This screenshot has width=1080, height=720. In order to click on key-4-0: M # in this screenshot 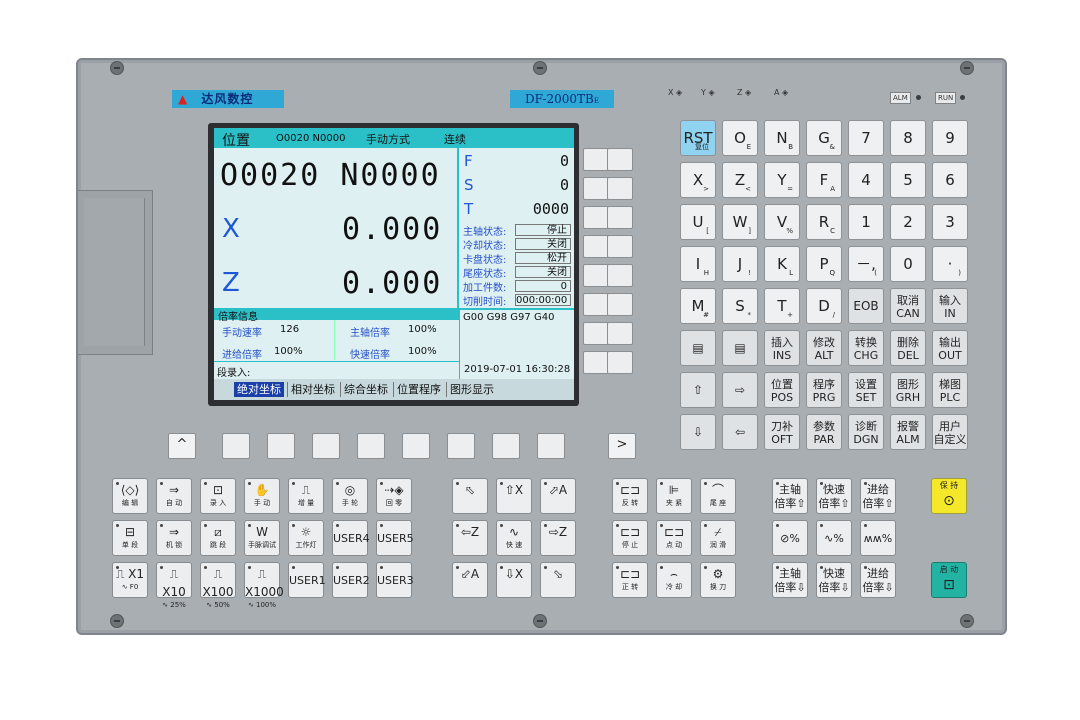, I will do `click(698, 306)`.